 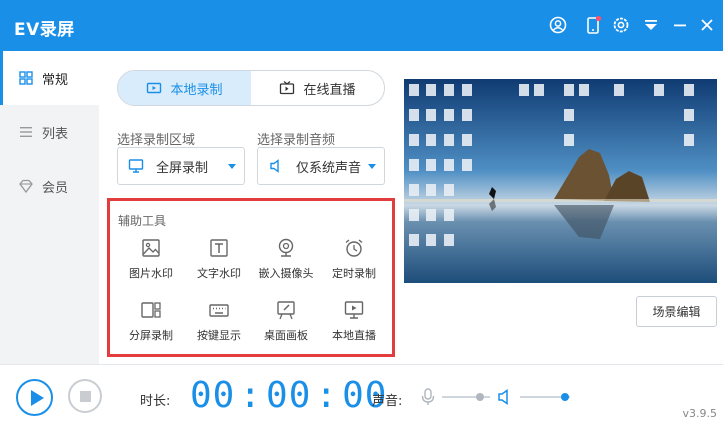 What do you see at coordinates (428, 397) in the screenshot?
I see `microphone-icon` at bounding box center [428, 397].